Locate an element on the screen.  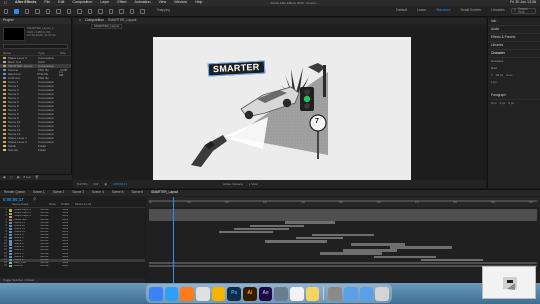
dock-firefox-icon is located at coordinates (187, 293).